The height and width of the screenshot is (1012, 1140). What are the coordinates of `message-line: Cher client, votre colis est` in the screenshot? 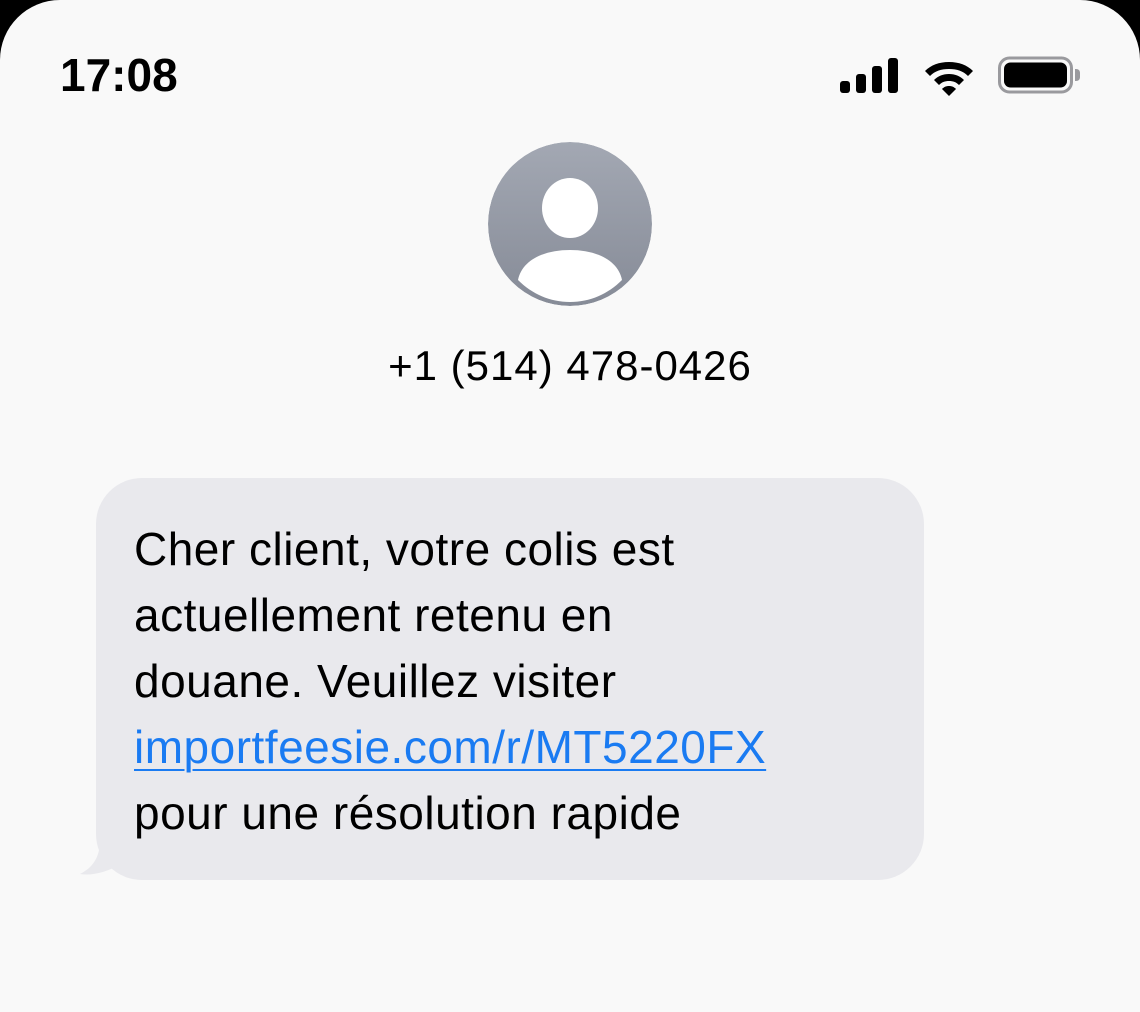 It's located at (404, 549).